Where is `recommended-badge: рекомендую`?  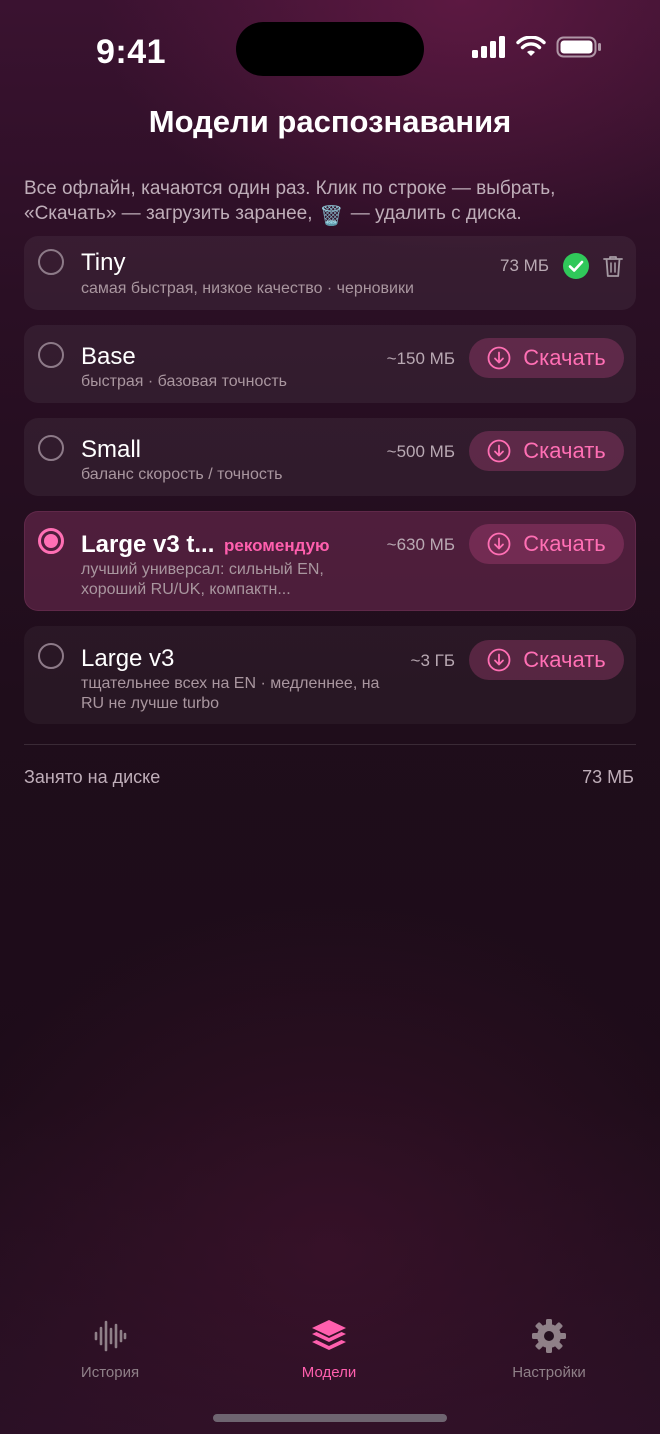 recommended-badge: рекомендую is located at coordinates (277, 545).